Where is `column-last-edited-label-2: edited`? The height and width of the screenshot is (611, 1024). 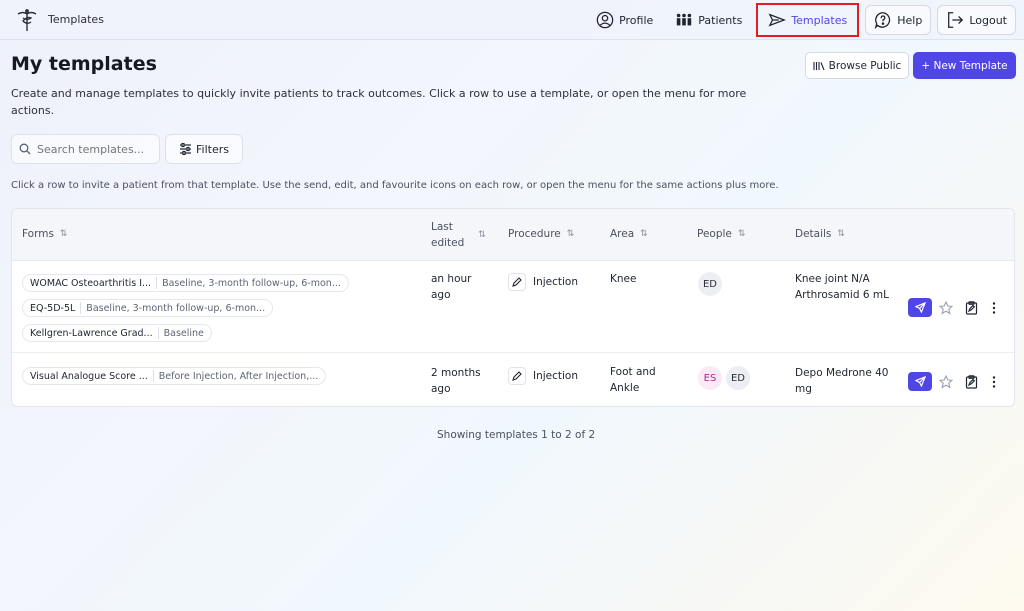
column-last-edited-label-2: edited is located at coordinates (448, 243).